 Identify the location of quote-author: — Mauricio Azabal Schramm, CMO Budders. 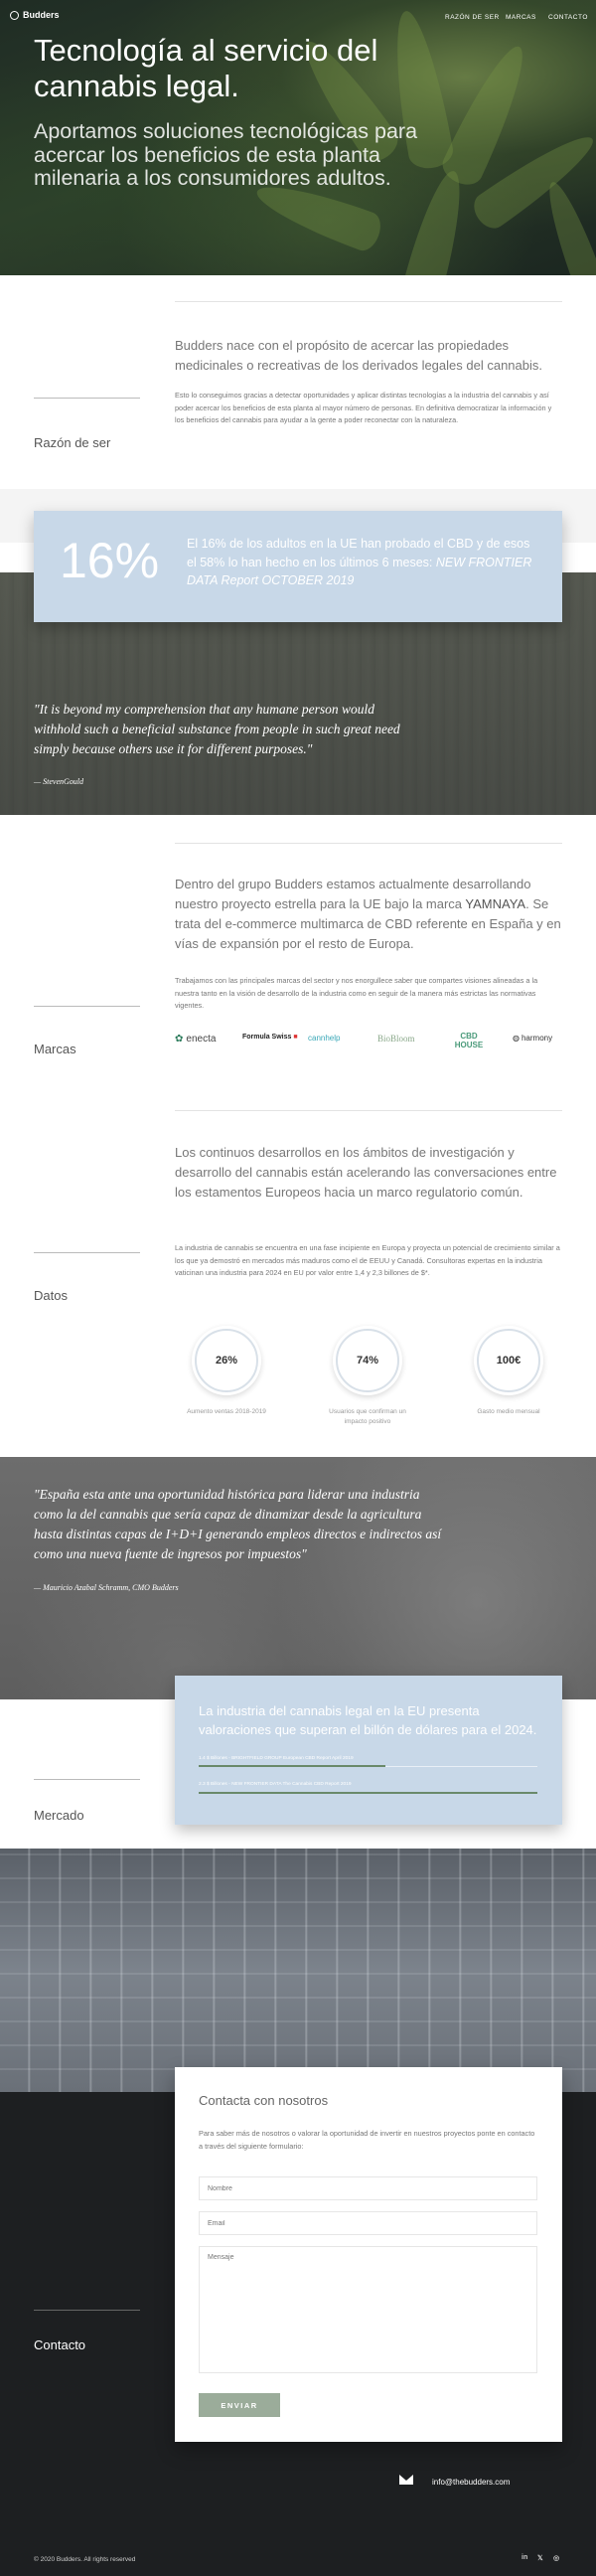
(107, 1587).